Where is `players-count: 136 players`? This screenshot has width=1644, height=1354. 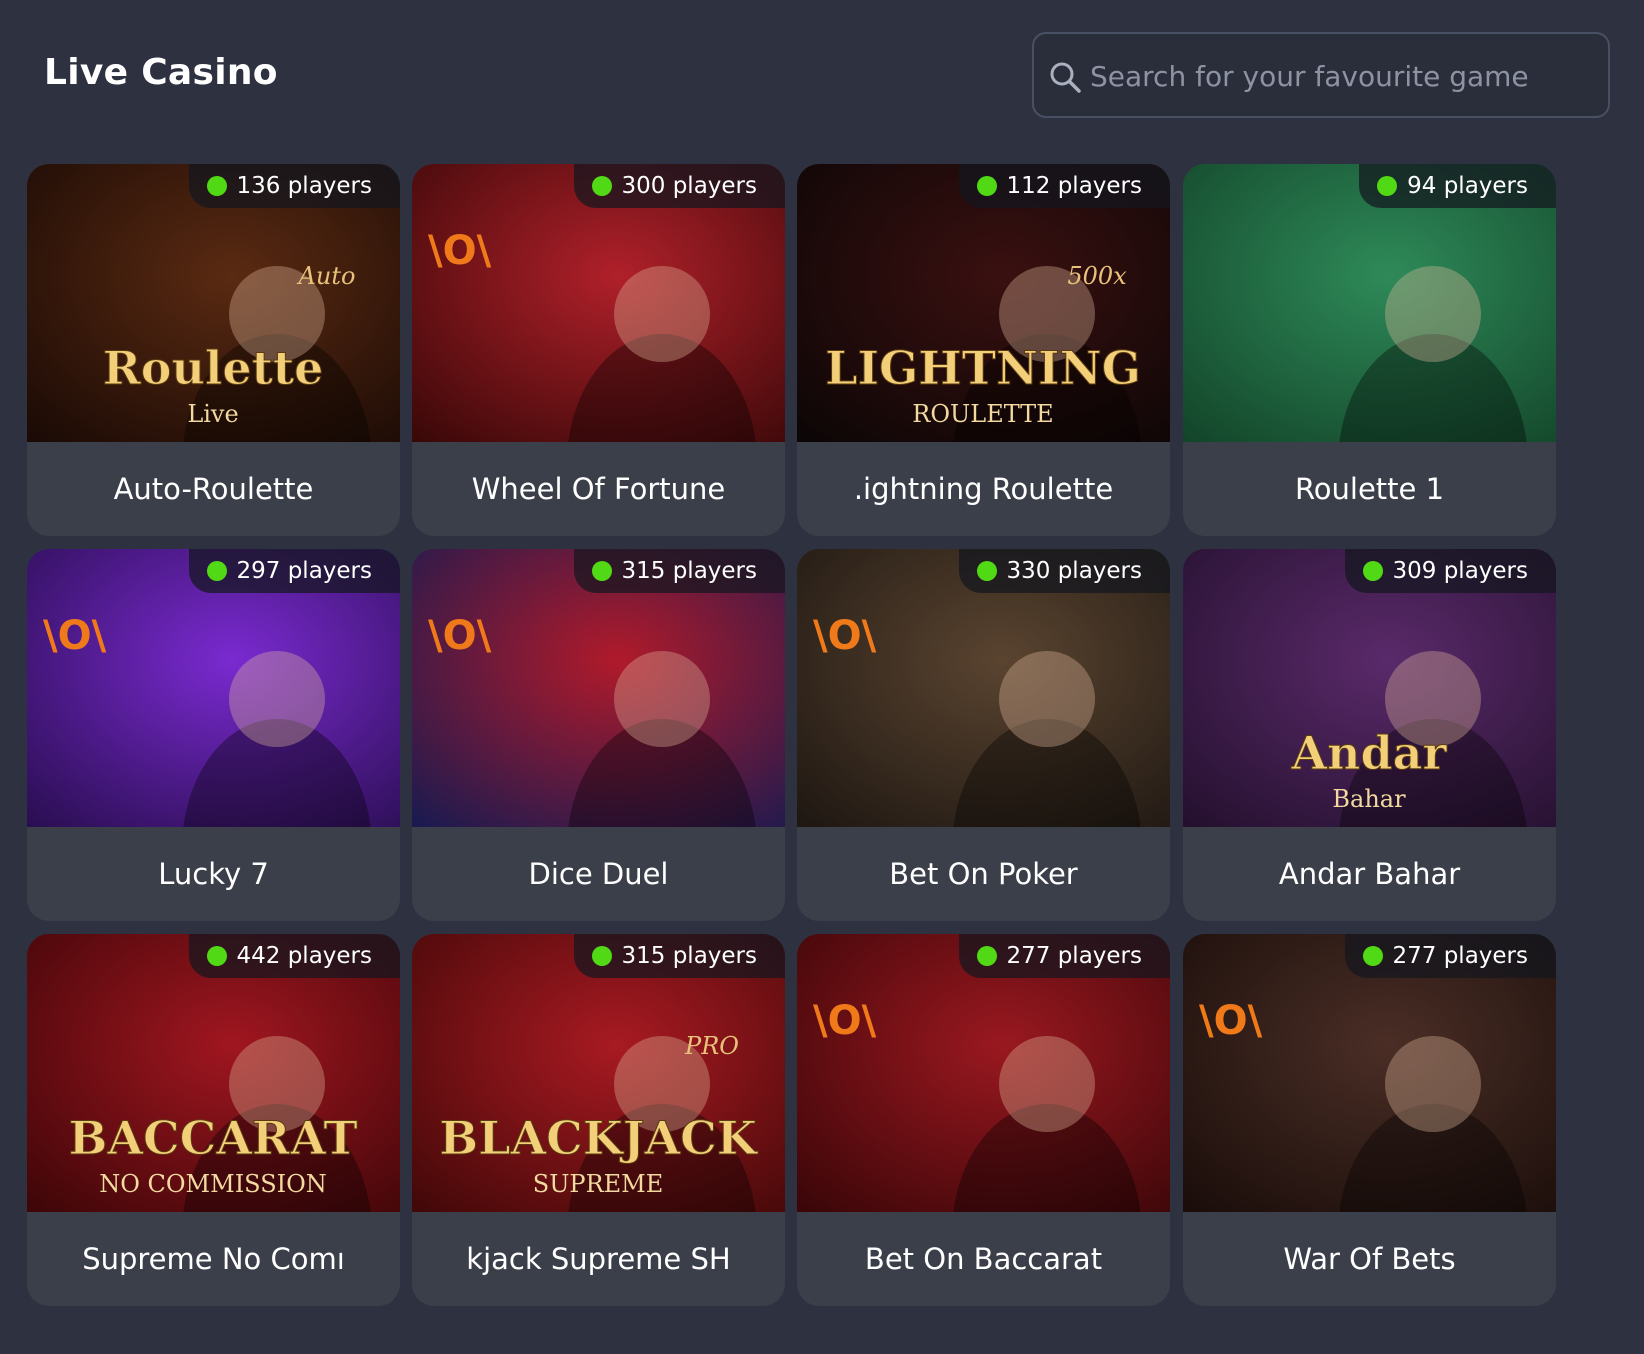
players-count: 136 players is located at coordinates (304, 186).